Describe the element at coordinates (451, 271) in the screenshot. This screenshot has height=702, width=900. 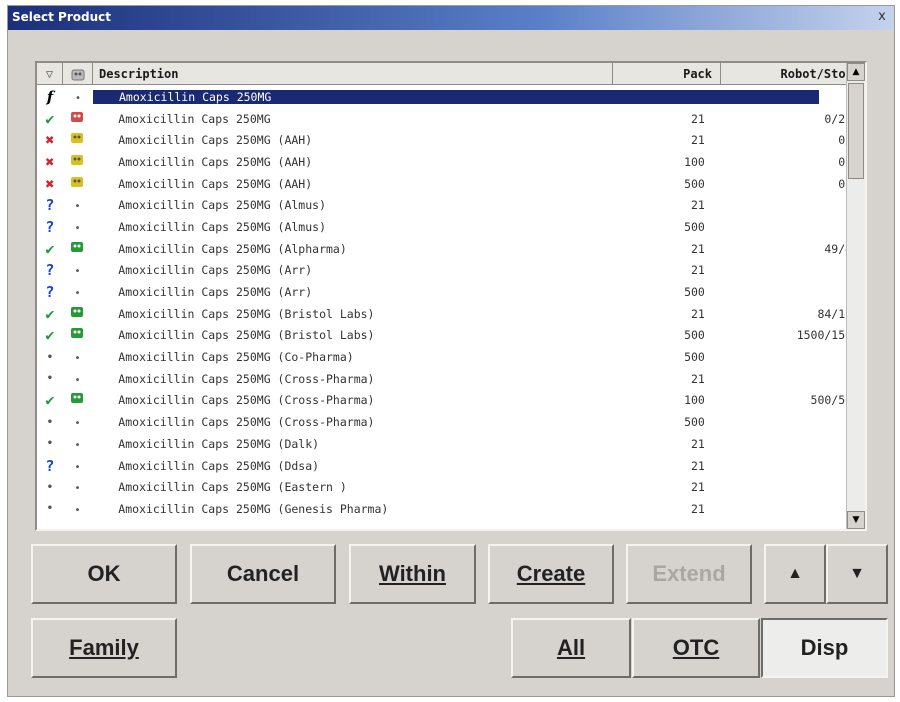
I see `table-row: ? • Amoxicillin Caps 250MG (Arr) 21 0` at that location.